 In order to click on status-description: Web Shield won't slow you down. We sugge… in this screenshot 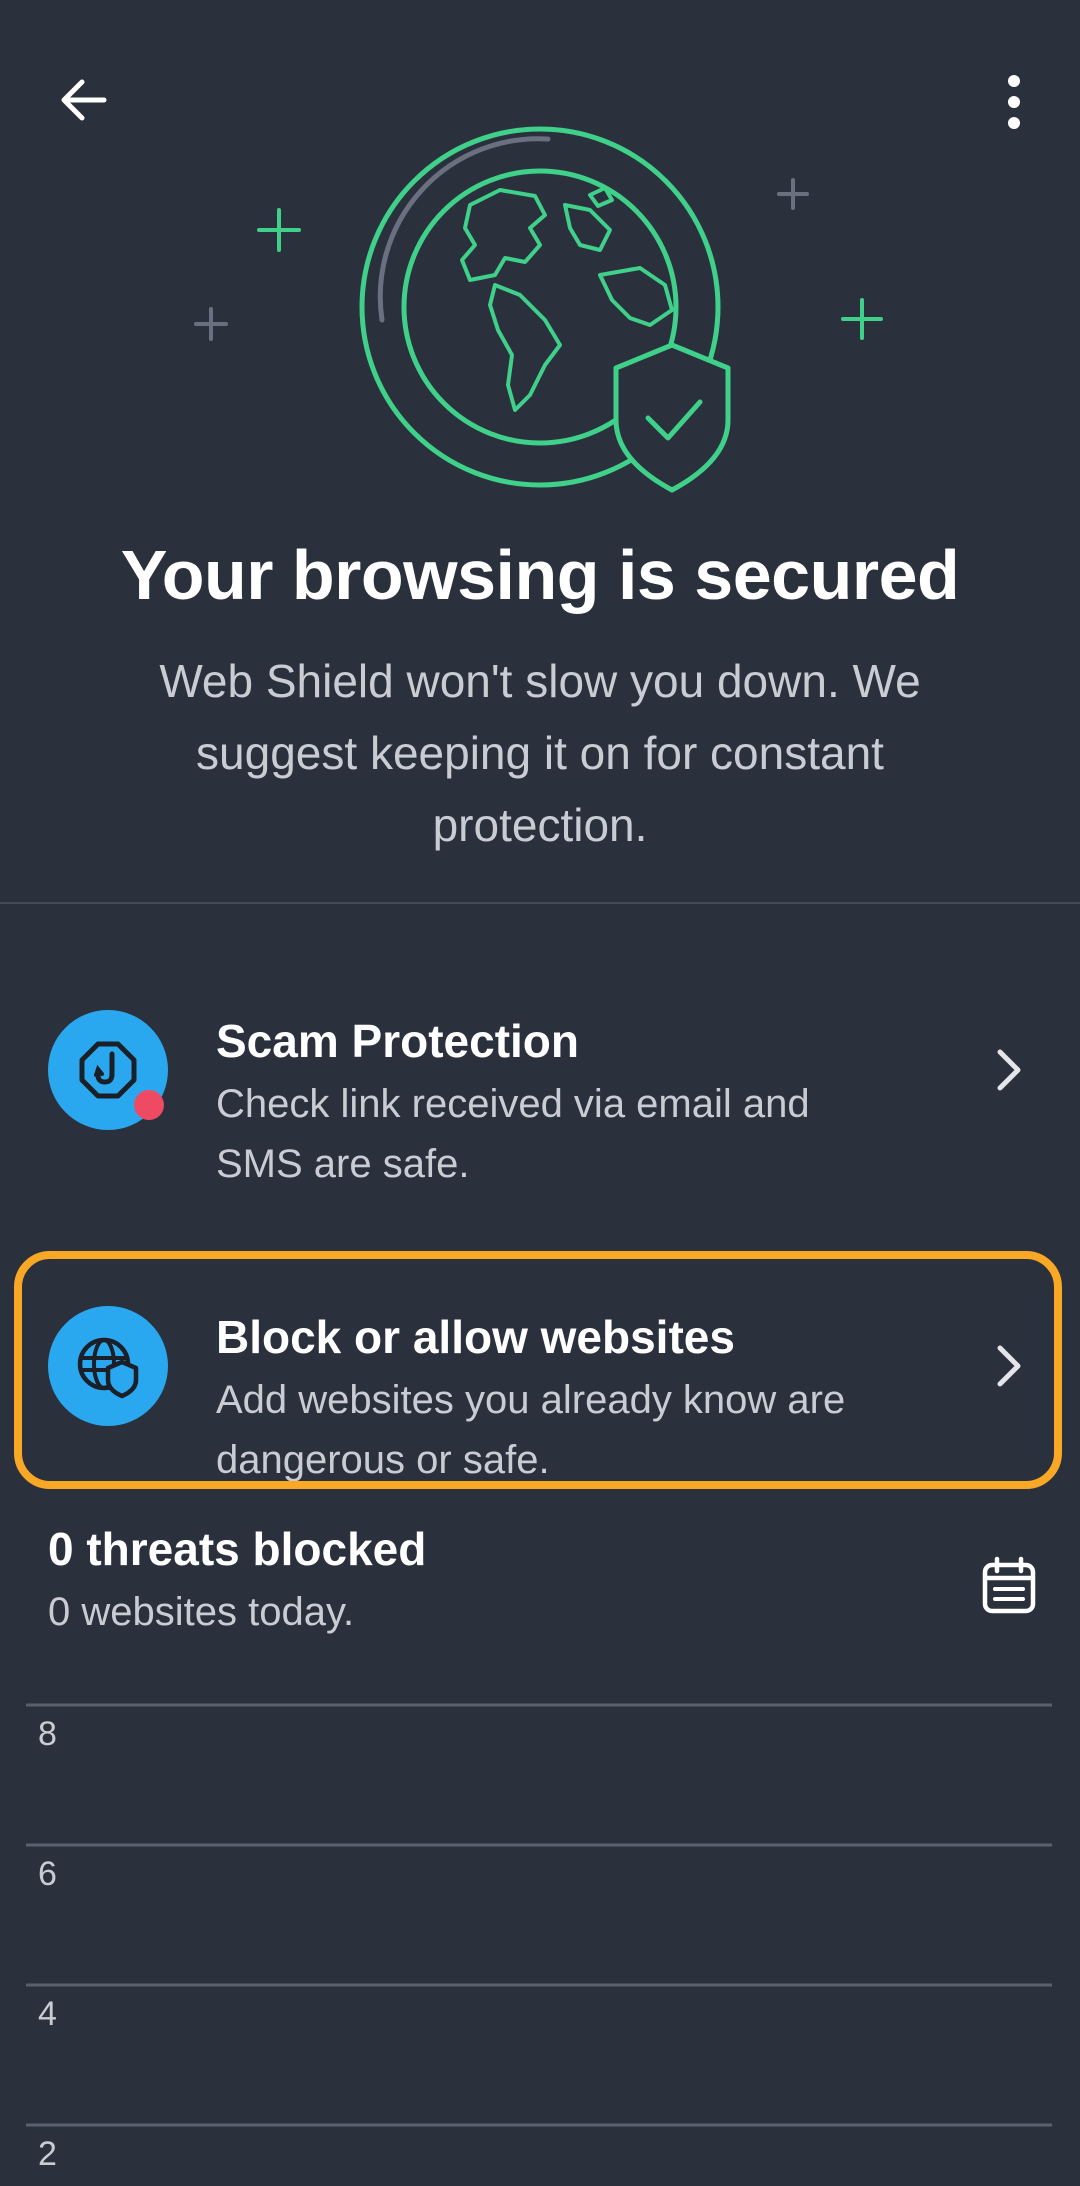, I will do `click(540, 753)`.